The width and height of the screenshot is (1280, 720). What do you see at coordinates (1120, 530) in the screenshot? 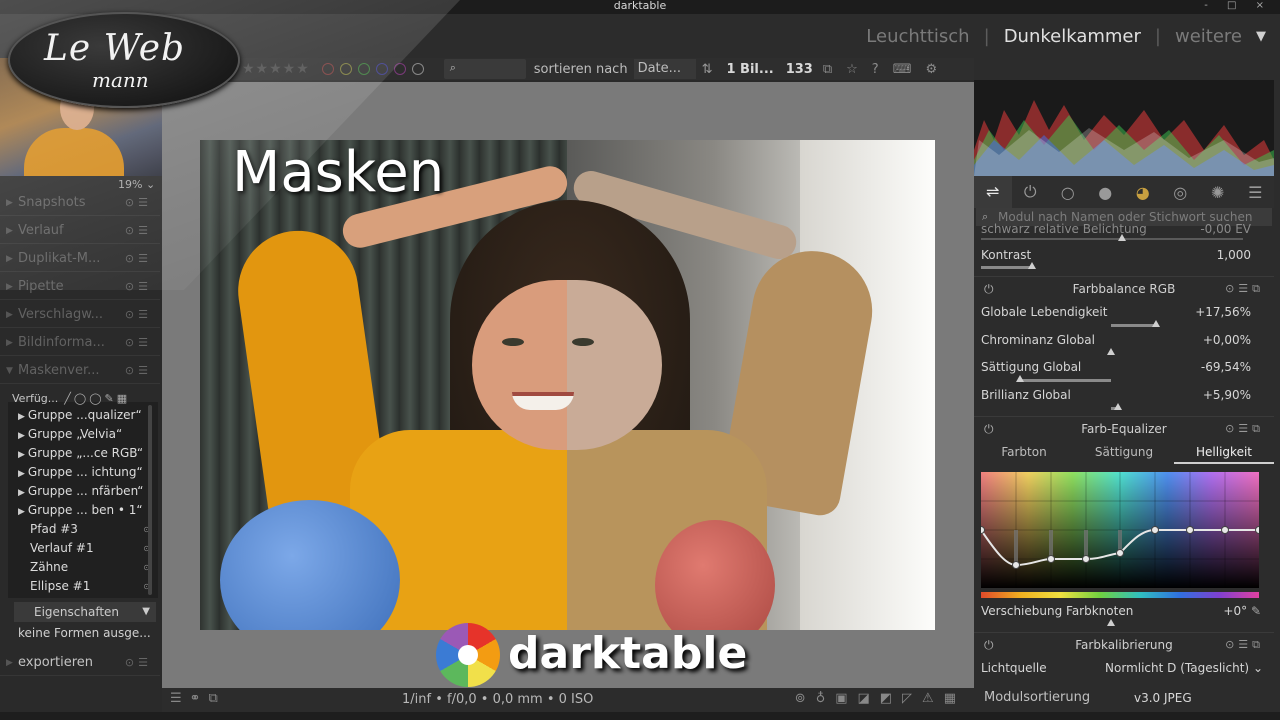
I see `equalizer-graph` at bounding box center [1120, 530].